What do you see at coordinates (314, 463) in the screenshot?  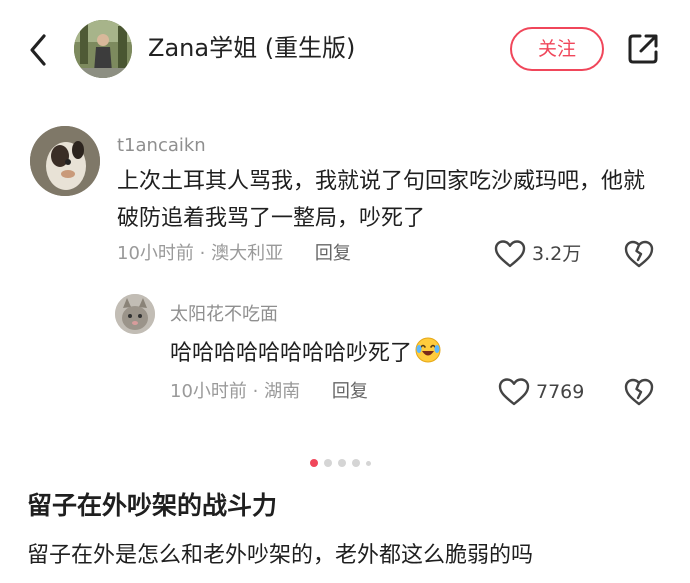 I see `pager-dot-active` at bounding box center [314, 463].